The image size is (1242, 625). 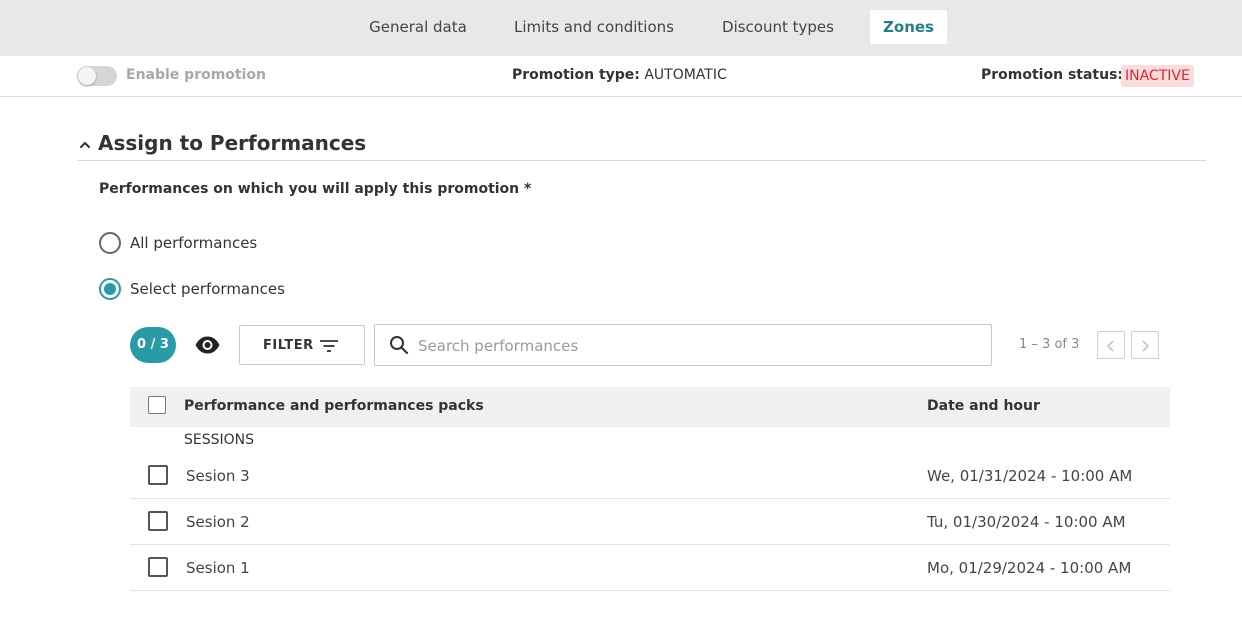 I want to click on next-page-button, so click(x=1145, y=345).